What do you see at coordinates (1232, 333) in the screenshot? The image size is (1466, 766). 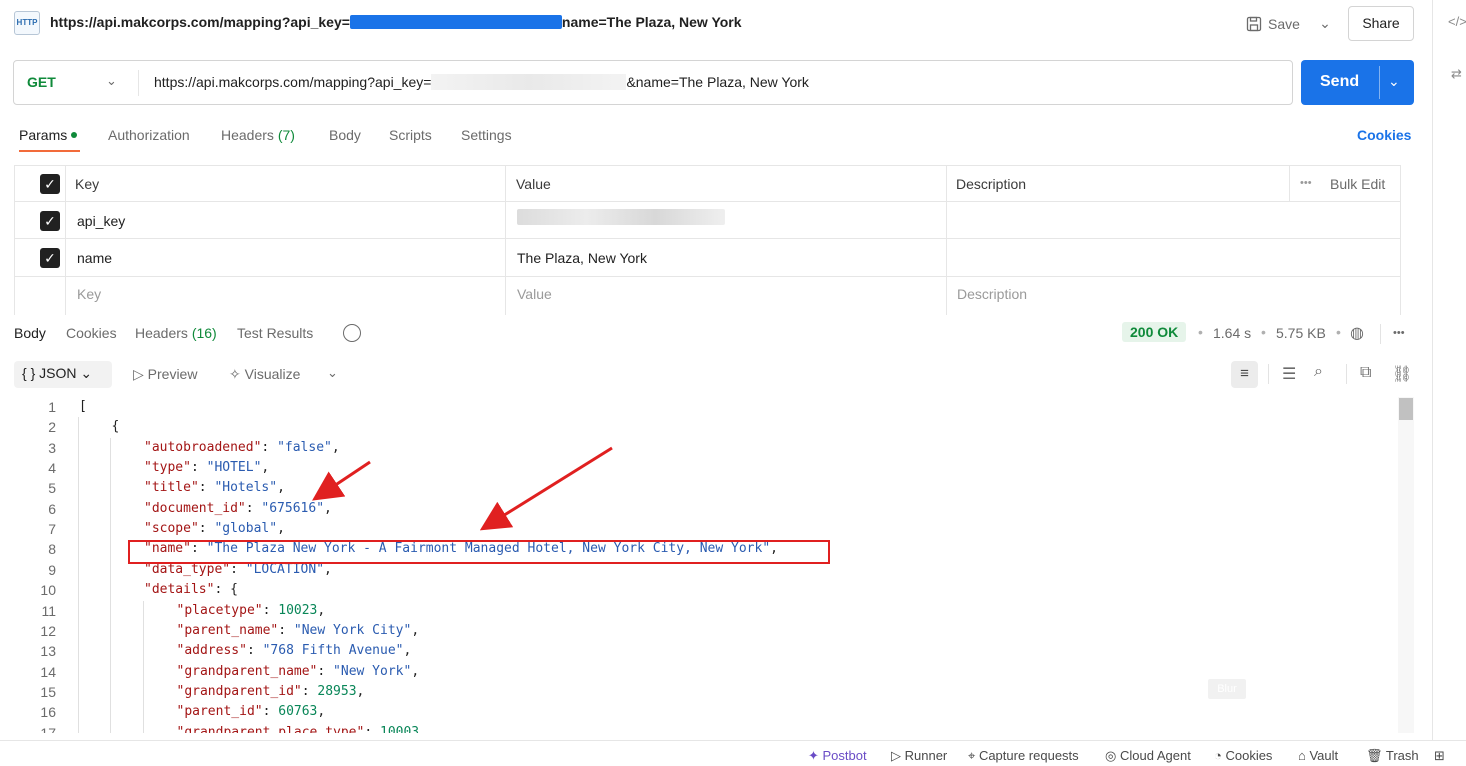 I see `response-time: 1.64 s` at bounding box center [1232, 333].